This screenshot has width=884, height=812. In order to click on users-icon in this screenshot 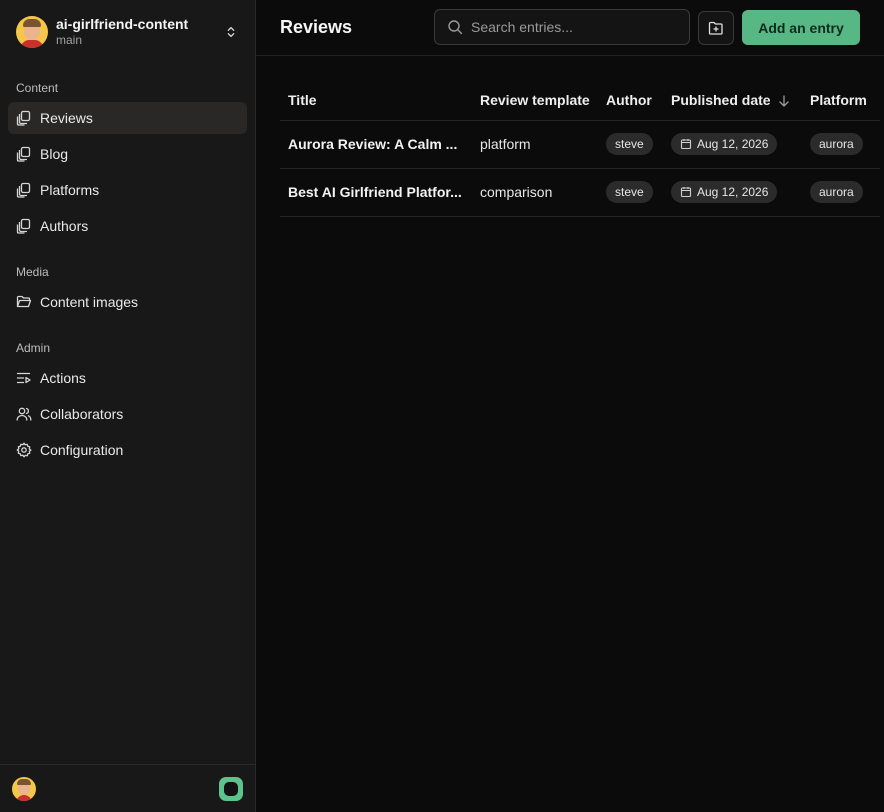, I will do `click(24, 414)`.